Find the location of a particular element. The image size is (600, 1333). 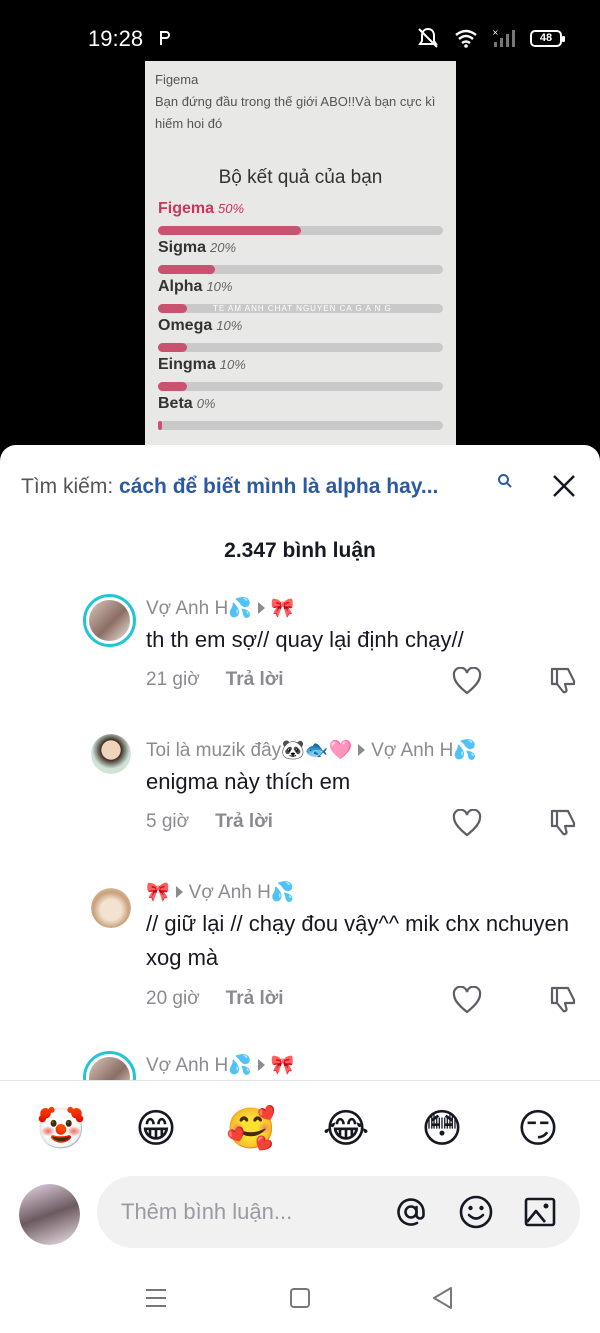

result-percent: 20% is located at coordinates (223, 247).